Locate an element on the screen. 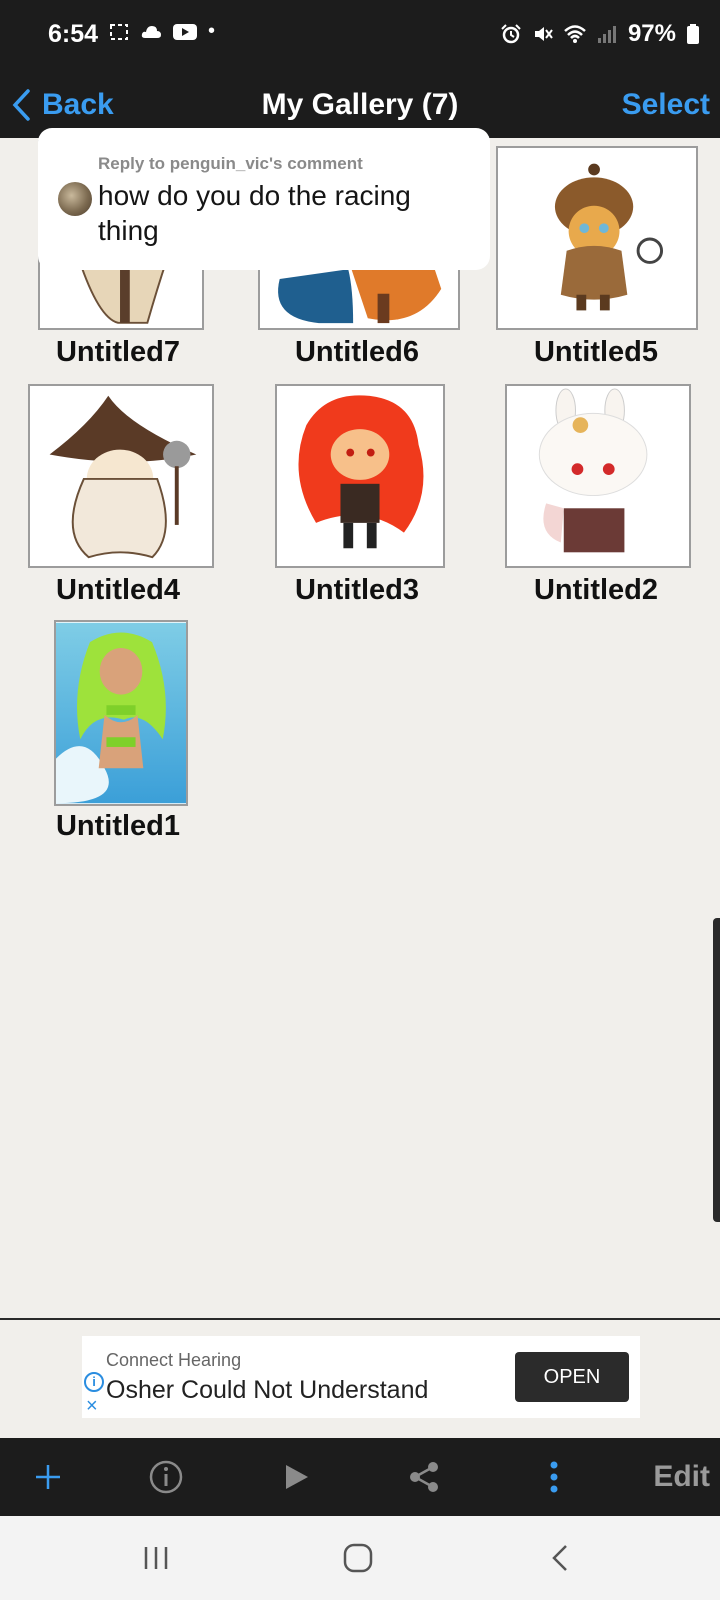  status-right-icons: 97% is located at coordinates (600, 34).